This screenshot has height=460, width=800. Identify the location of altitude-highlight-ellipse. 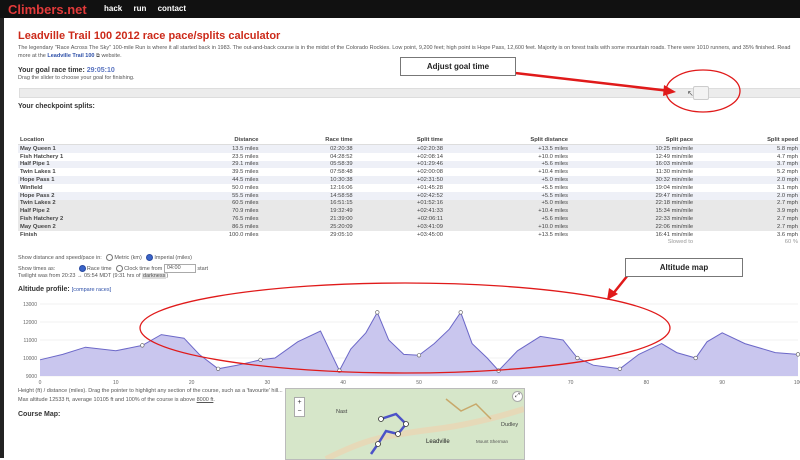
(405, 328).